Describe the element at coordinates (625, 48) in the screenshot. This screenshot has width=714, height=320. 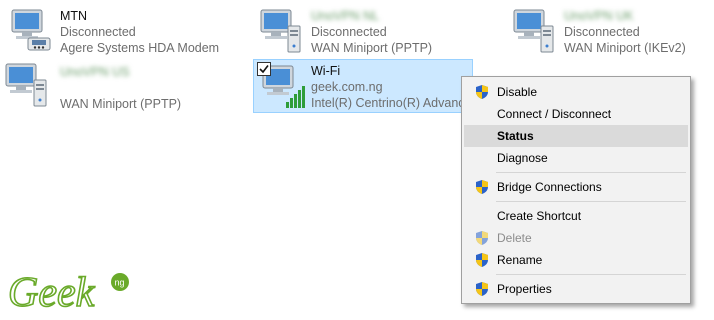
I see `connection-device: WAN Miniport (IKEv2)` at that location.